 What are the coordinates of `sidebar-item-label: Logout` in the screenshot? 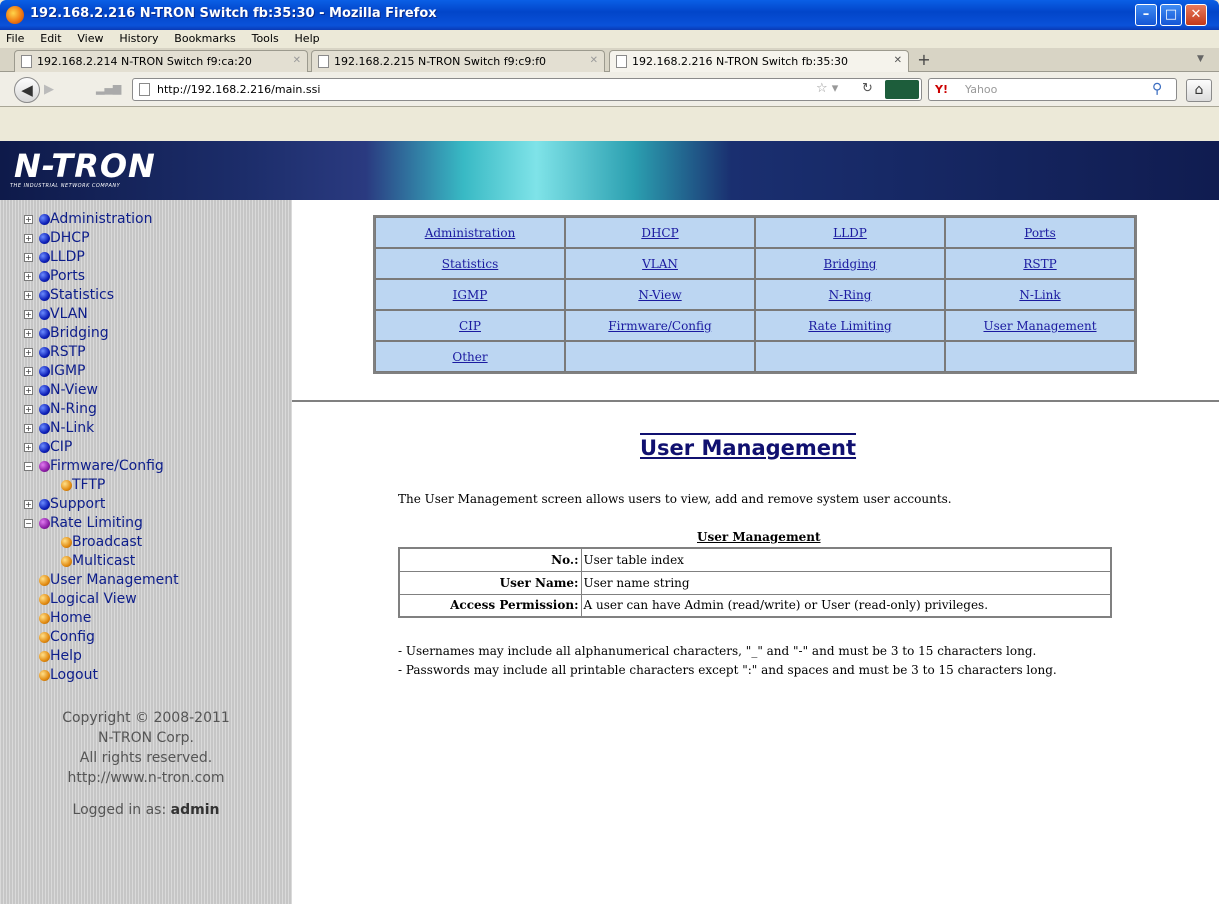 It's located at (74, 675).